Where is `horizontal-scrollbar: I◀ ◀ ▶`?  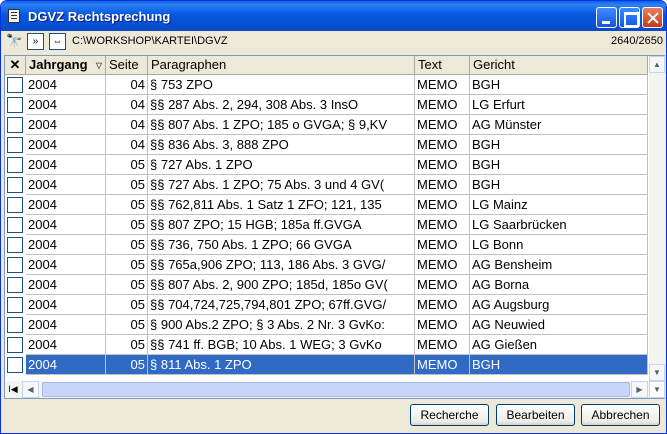
horizontal-scrollbar: I◀ ◀ ▶ is located at coordinates (327, 389).